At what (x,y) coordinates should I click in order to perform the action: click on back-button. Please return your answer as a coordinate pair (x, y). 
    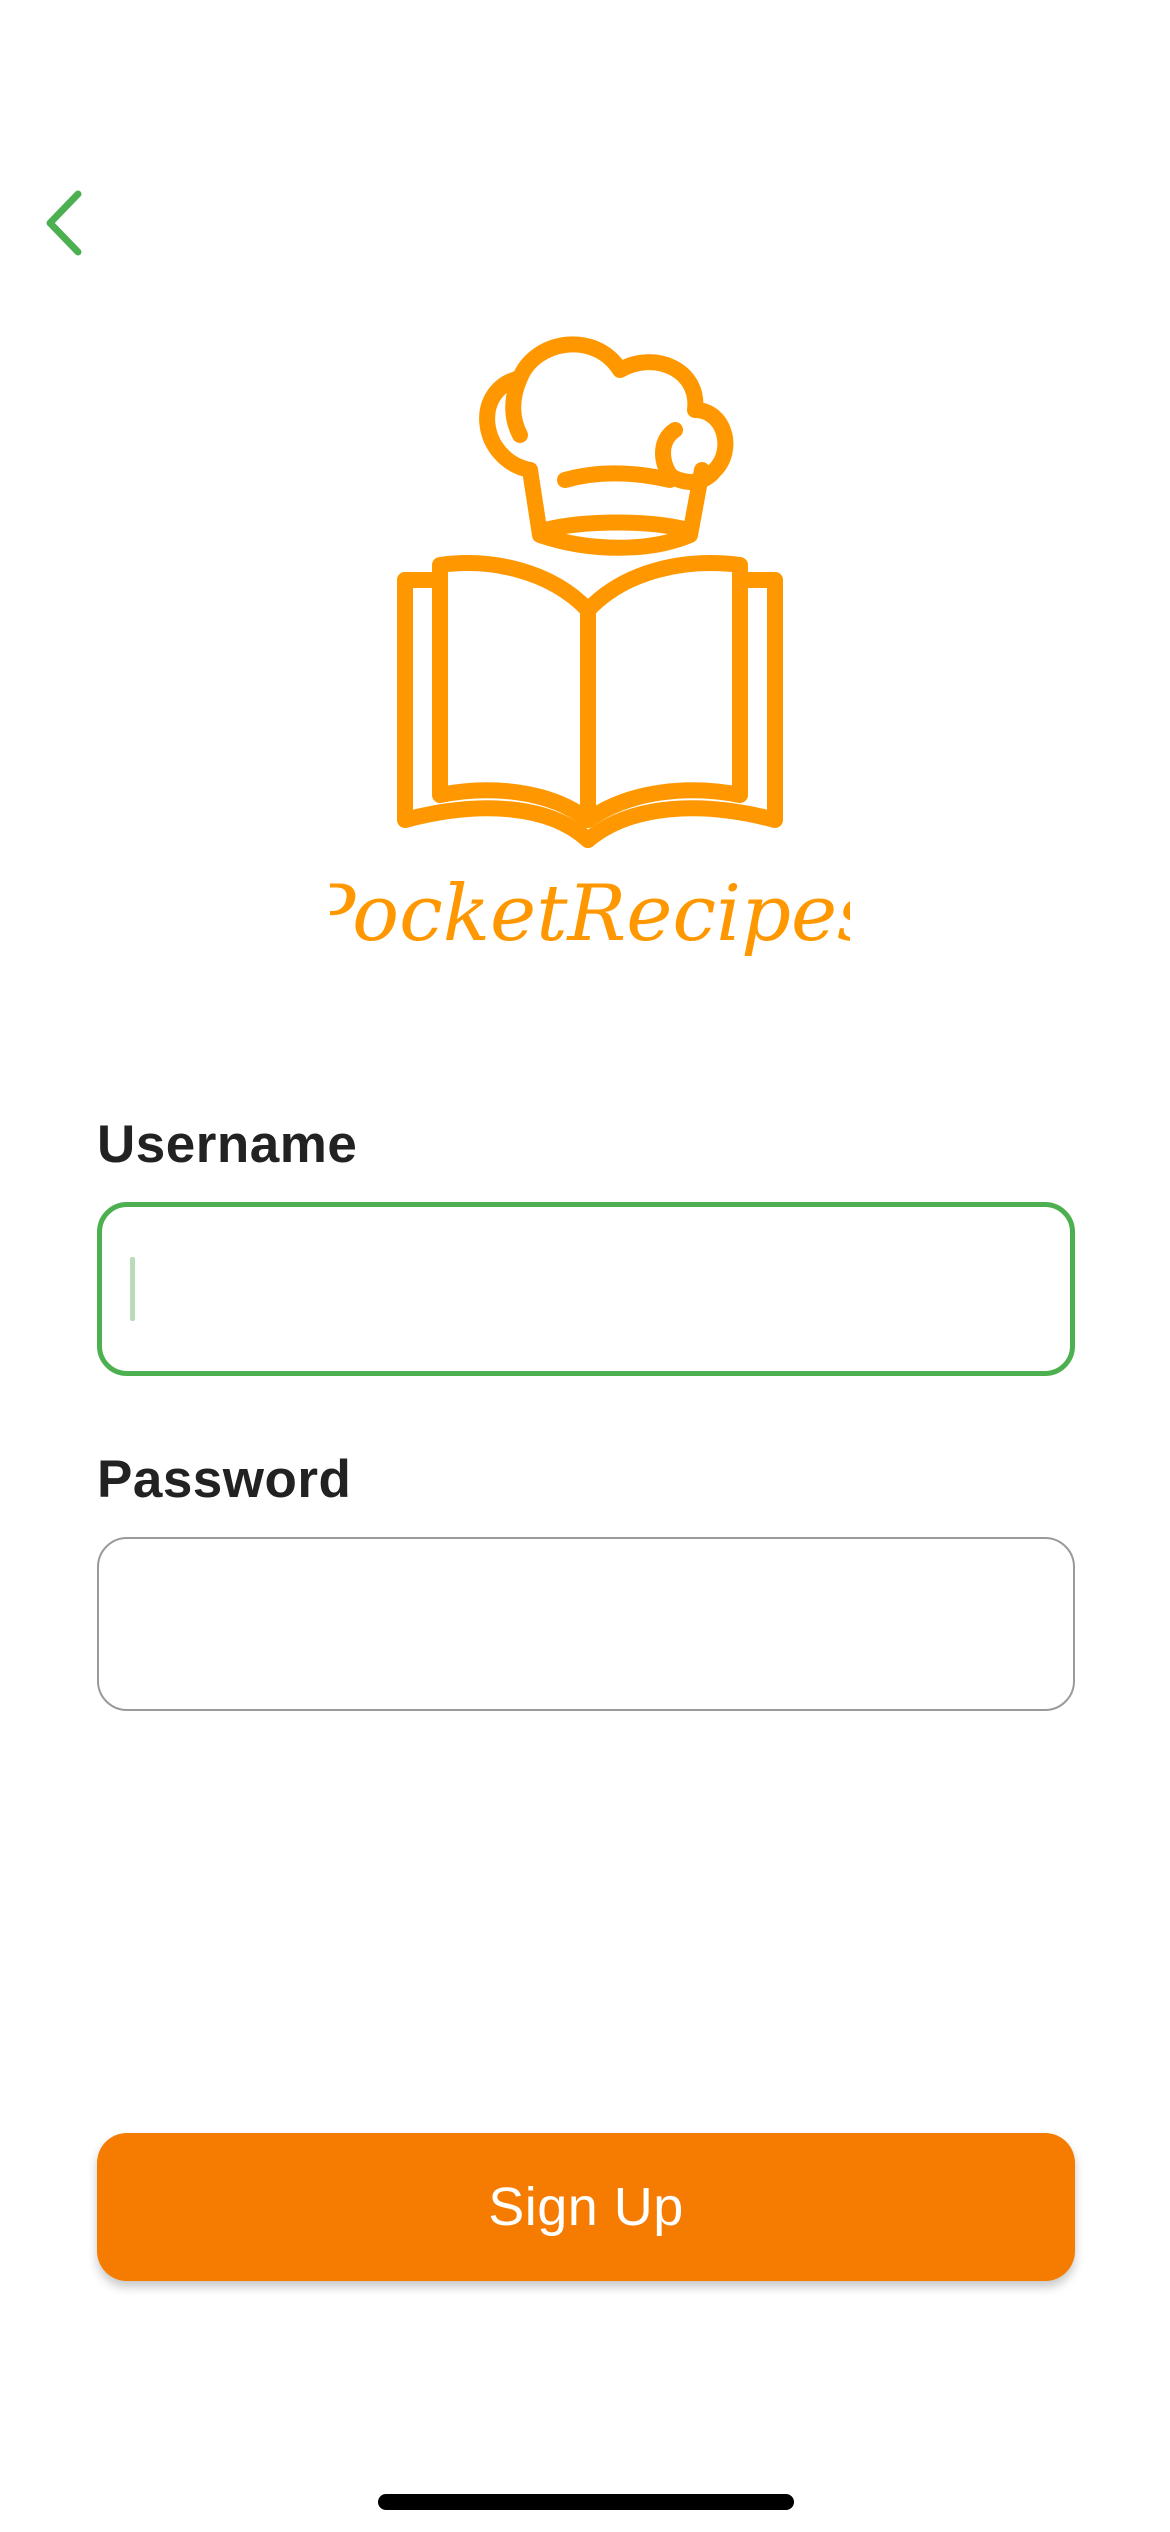
    Looking at the image, I should click on (65, 225).